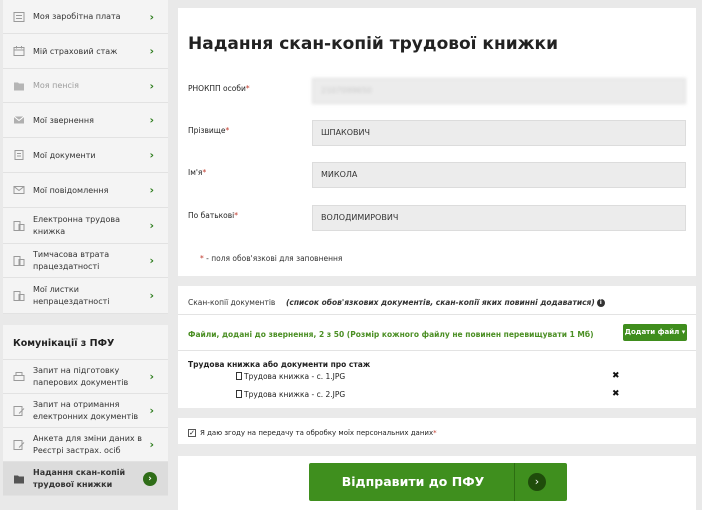 The width and height of the screenshot is (702, 510). I want to click on field-label-name: Ім'я*, so click(197, 172).